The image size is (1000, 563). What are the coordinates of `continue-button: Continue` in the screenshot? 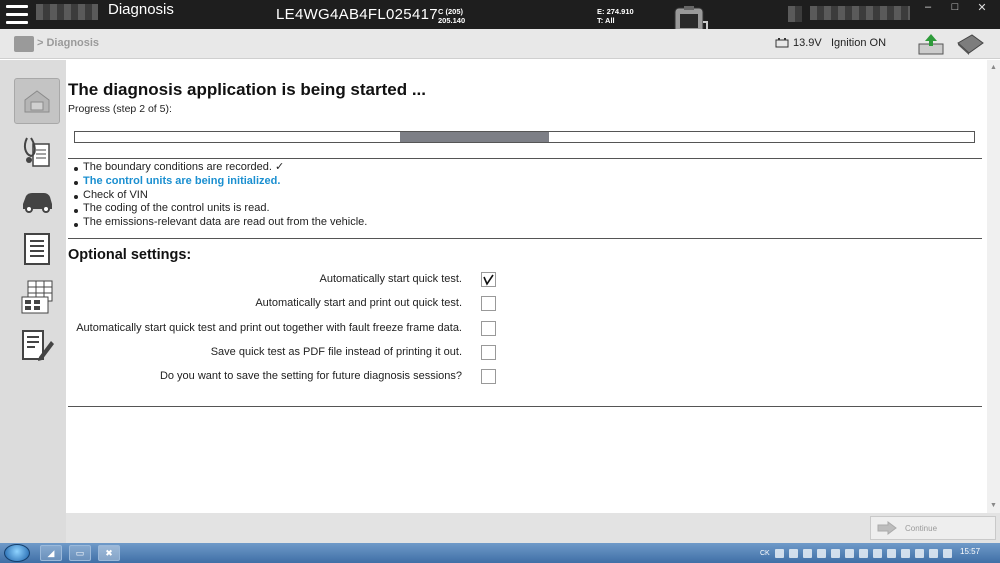 It's located at (933, 528).